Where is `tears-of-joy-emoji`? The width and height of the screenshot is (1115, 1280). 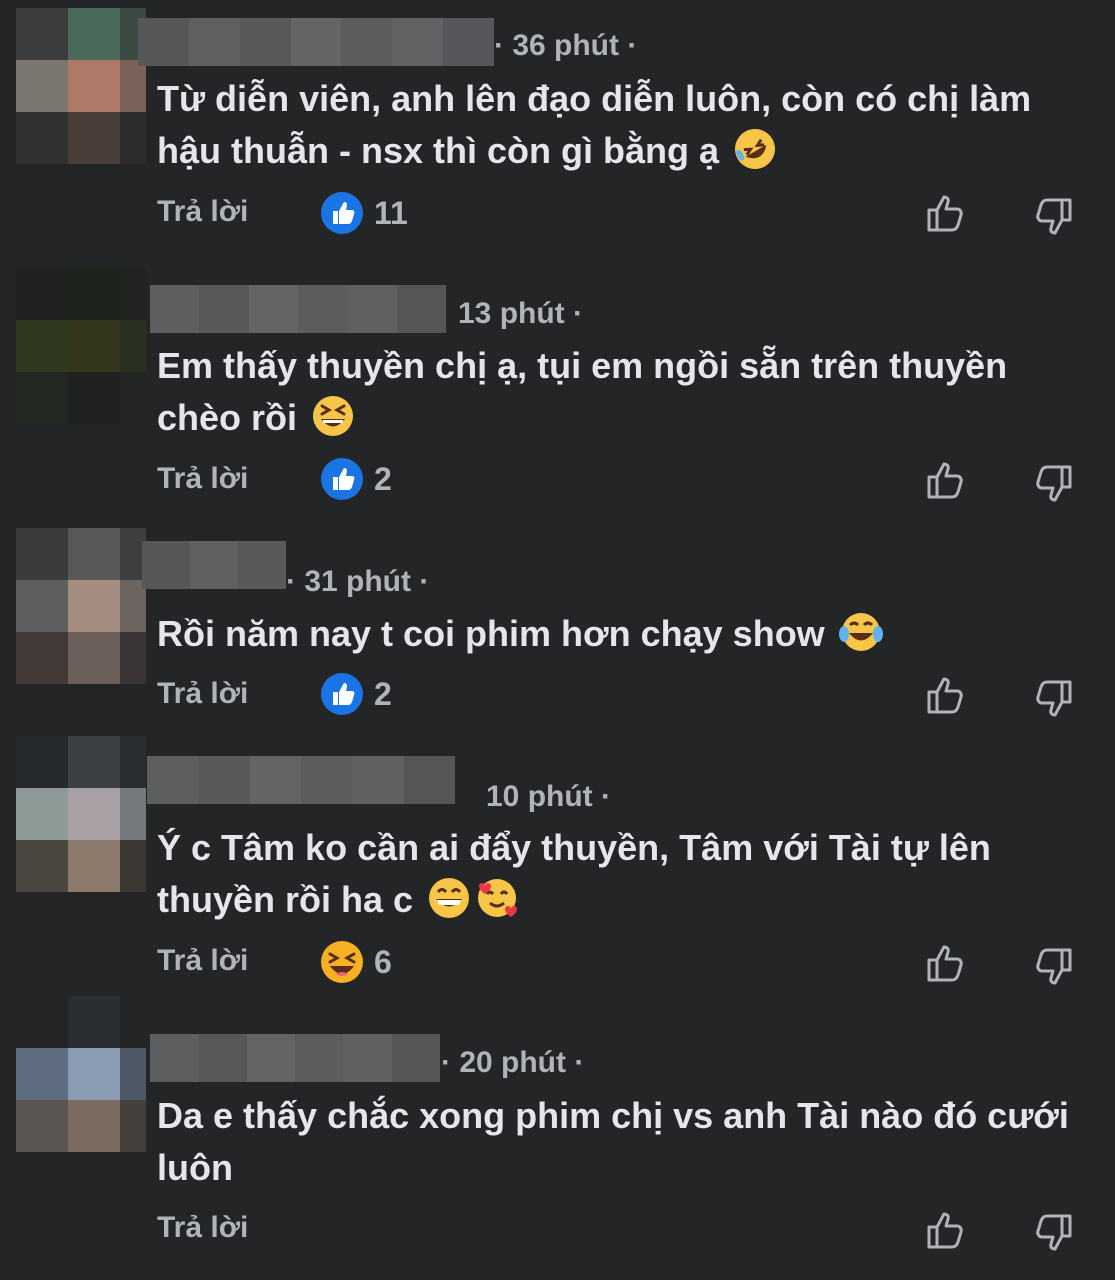 tears-of-joy-emoji is located at coordinates (860, 632).